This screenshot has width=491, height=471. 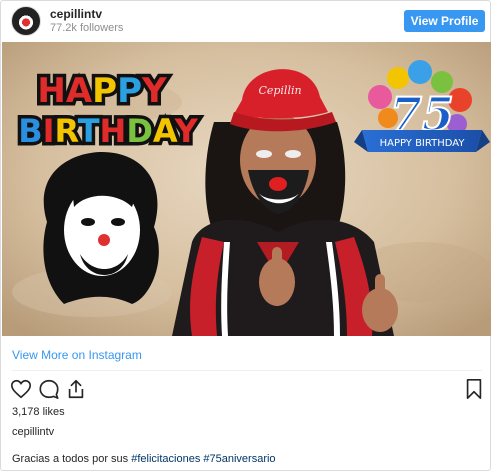 What do you see at coordinates (165, 459) in the screenshot?
I see `hashtag-felicitaciones: #felicitaciones` at bounding box center [165, 459].